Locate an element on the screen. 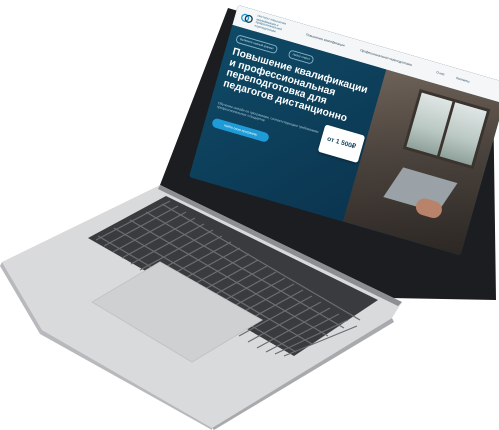 The width and height of the screenshot is (499, 430). nav-item-courses: Повышение квалификации is located at coordinates (325, 40).